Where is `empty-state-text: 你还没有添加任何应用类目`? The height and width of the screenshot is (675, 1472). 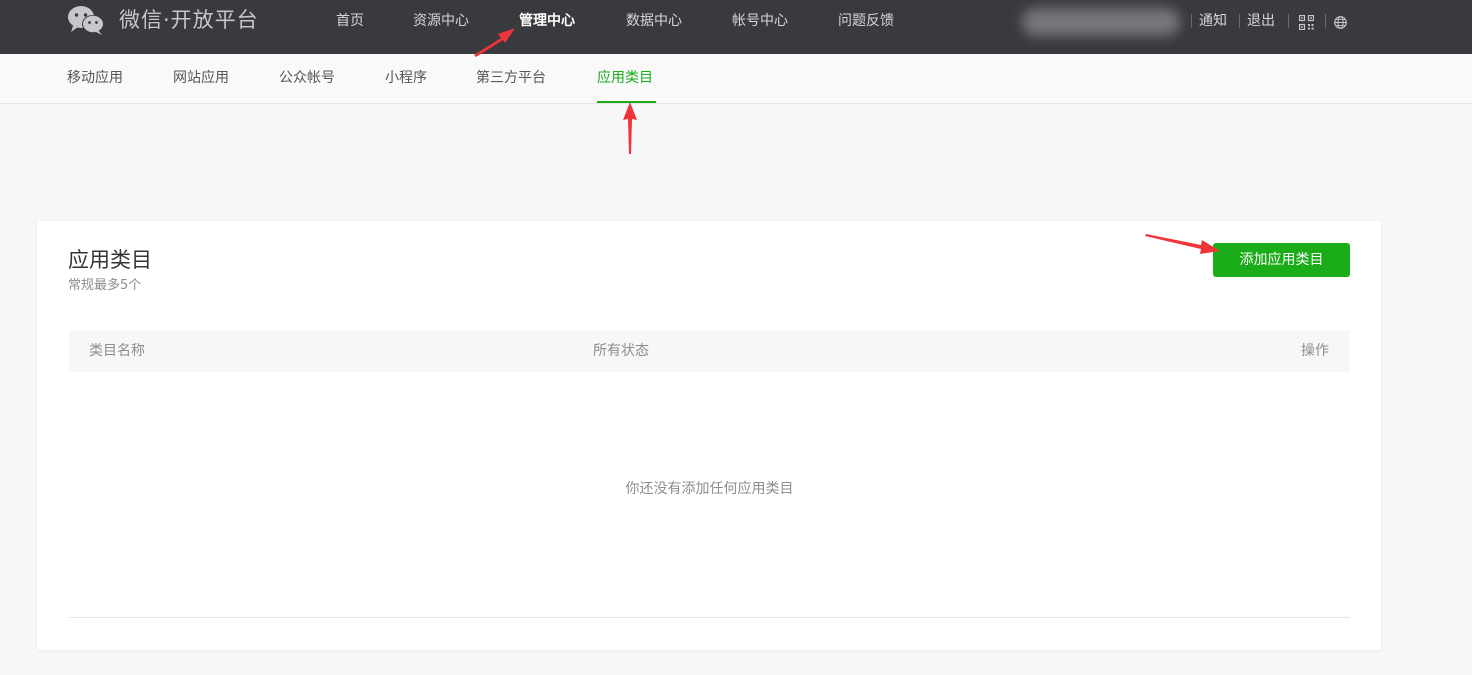 empty-state-text: 你还没有添加任何应用类目 is located at coordinates (709, 489).